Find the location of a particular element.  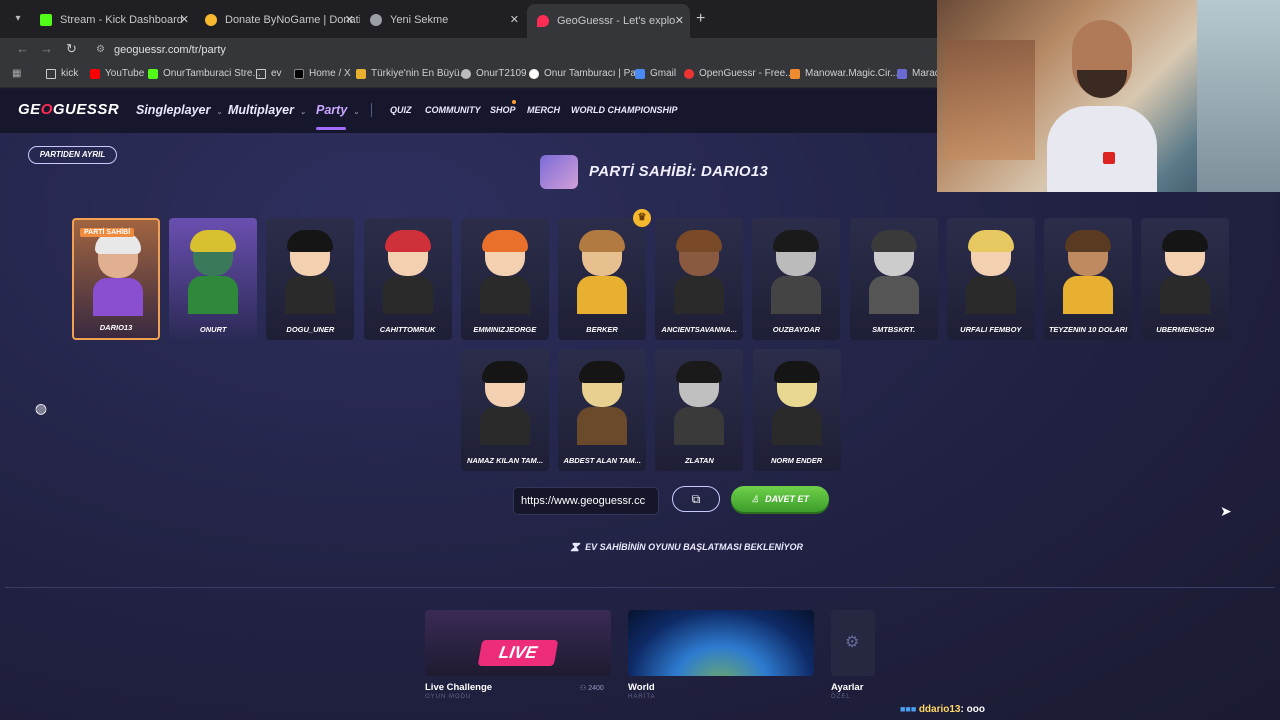

logo-text: GUESSR is located at coordinates (86, 109).